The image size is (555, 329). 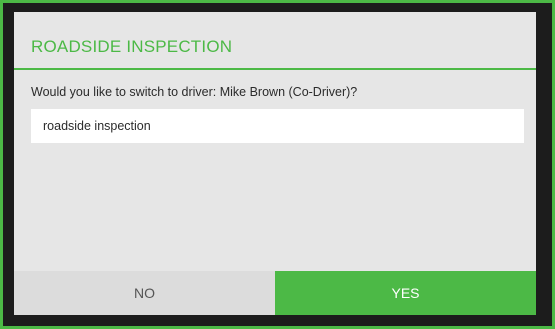 What do you see at coordinates (405, 293) in the screenshot?
I see `yes-button: YES` at bounding box center [405, 293].